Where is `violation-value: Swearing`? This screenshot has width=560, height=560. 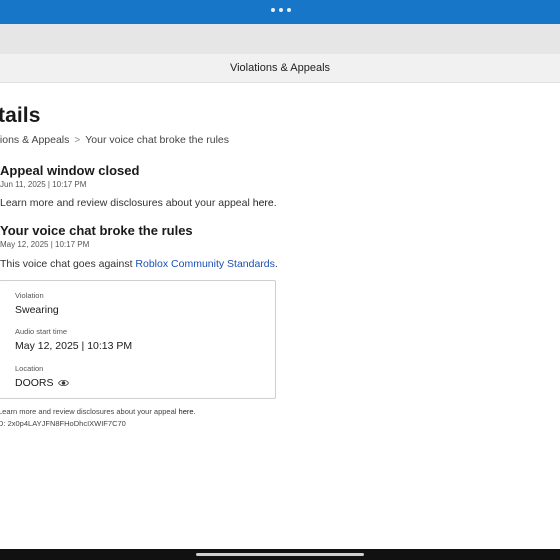 violation-value: Swearing is located at coordinates (37, 310).